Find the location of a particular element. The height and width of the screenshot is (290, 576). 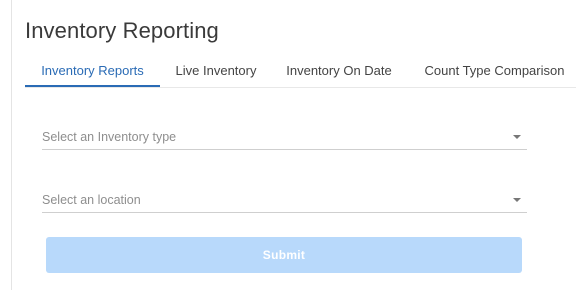

inventory-type-select: Select an Inventory type is located at coordinates (284, 138).